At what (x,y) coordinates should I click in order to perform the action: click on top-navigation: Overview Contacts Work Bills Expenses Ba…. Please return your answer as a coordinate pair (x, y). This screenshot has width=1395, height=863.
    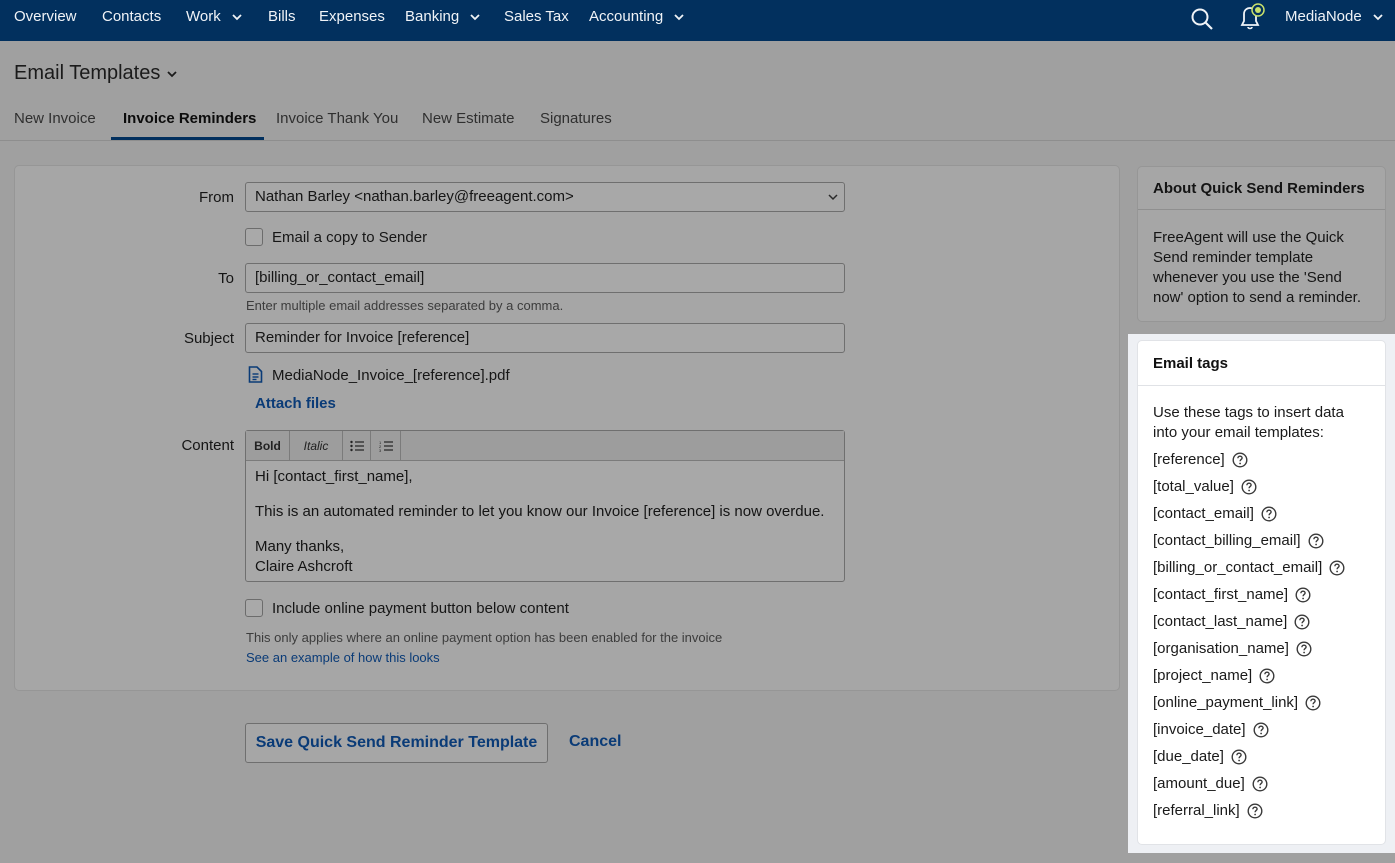
    Looking at the image, I should click on (697, 20).